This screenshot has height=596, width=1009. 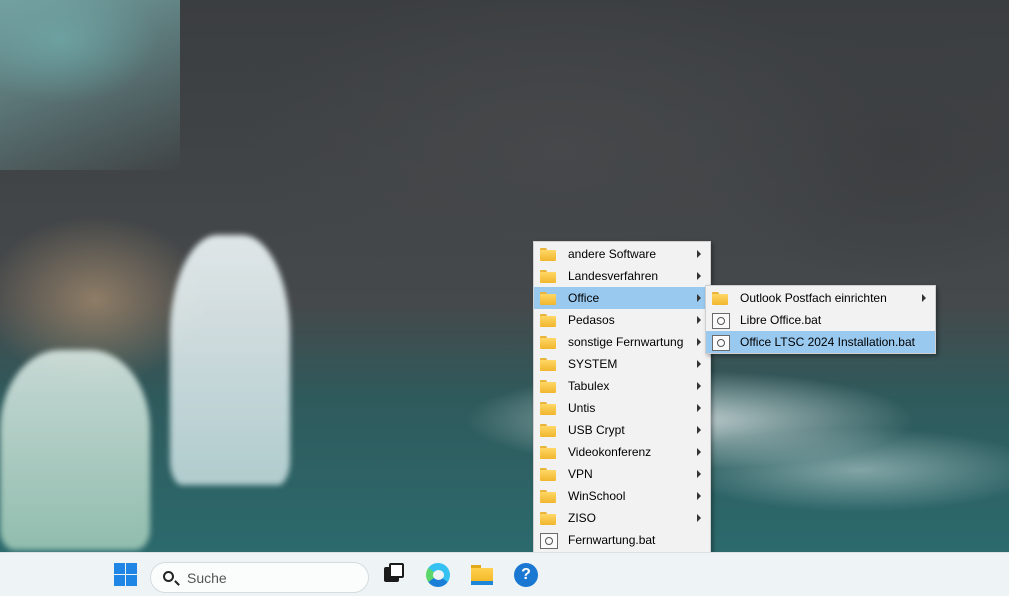 I want to click on menu-item-andere-software: andere Software, so click(x=622, y=254).